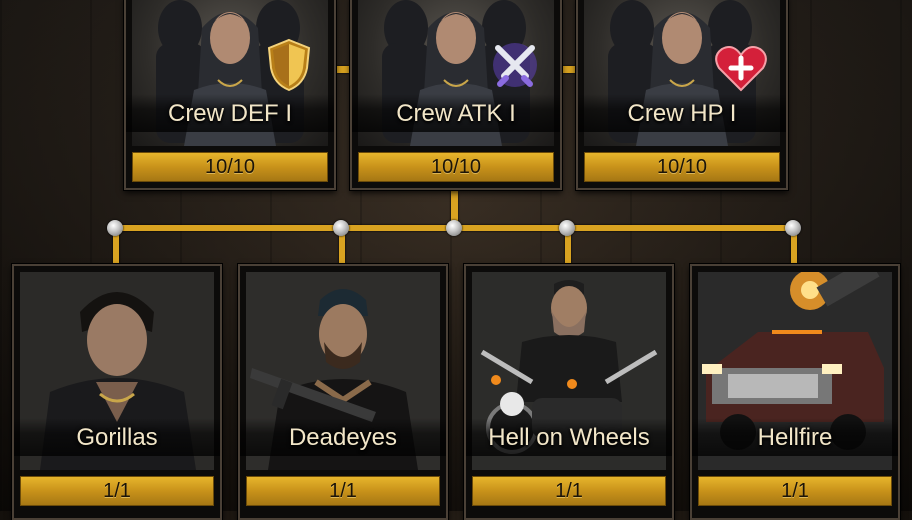 Image resolution: width=912 pixels, height=520 pixels. What do you see at coordinates (795, 392) in the screenshot?
I see `unit-card-hellfire: Hellfire 1/1` at bounding box center [795, 392].